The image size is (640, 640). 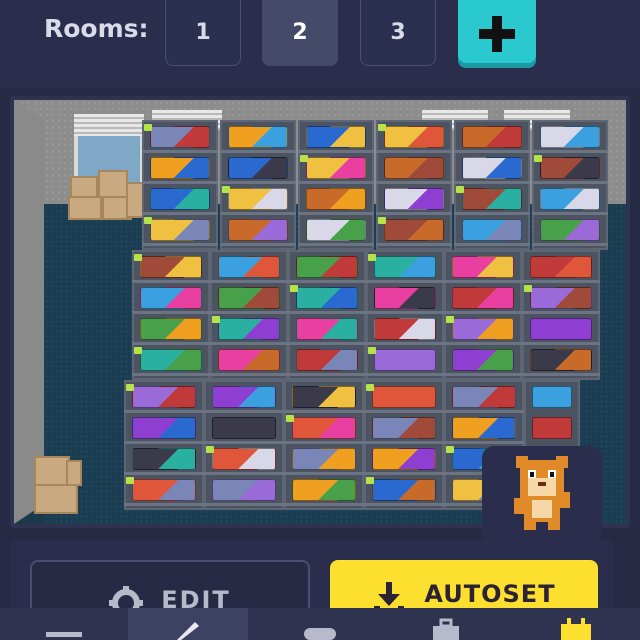 What do you see at coordinates (542, 494) in the screenshot?
I see `hamster-icon` at bounding box center [542, 494].